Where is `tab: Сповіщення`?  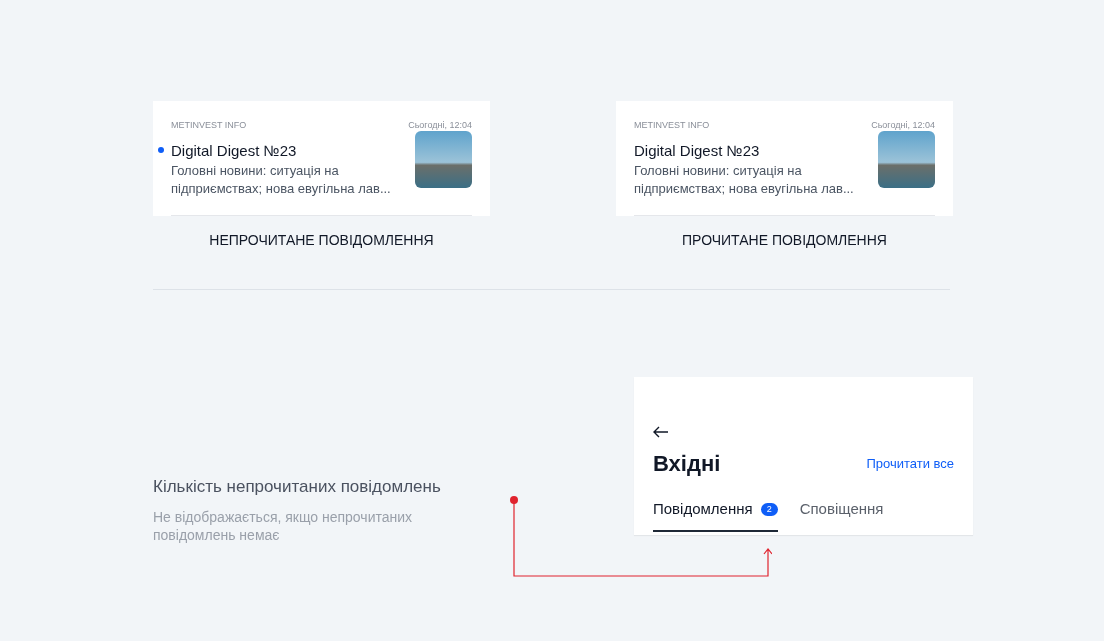 tab: Сповіщення is located at coordinates (841, 515).